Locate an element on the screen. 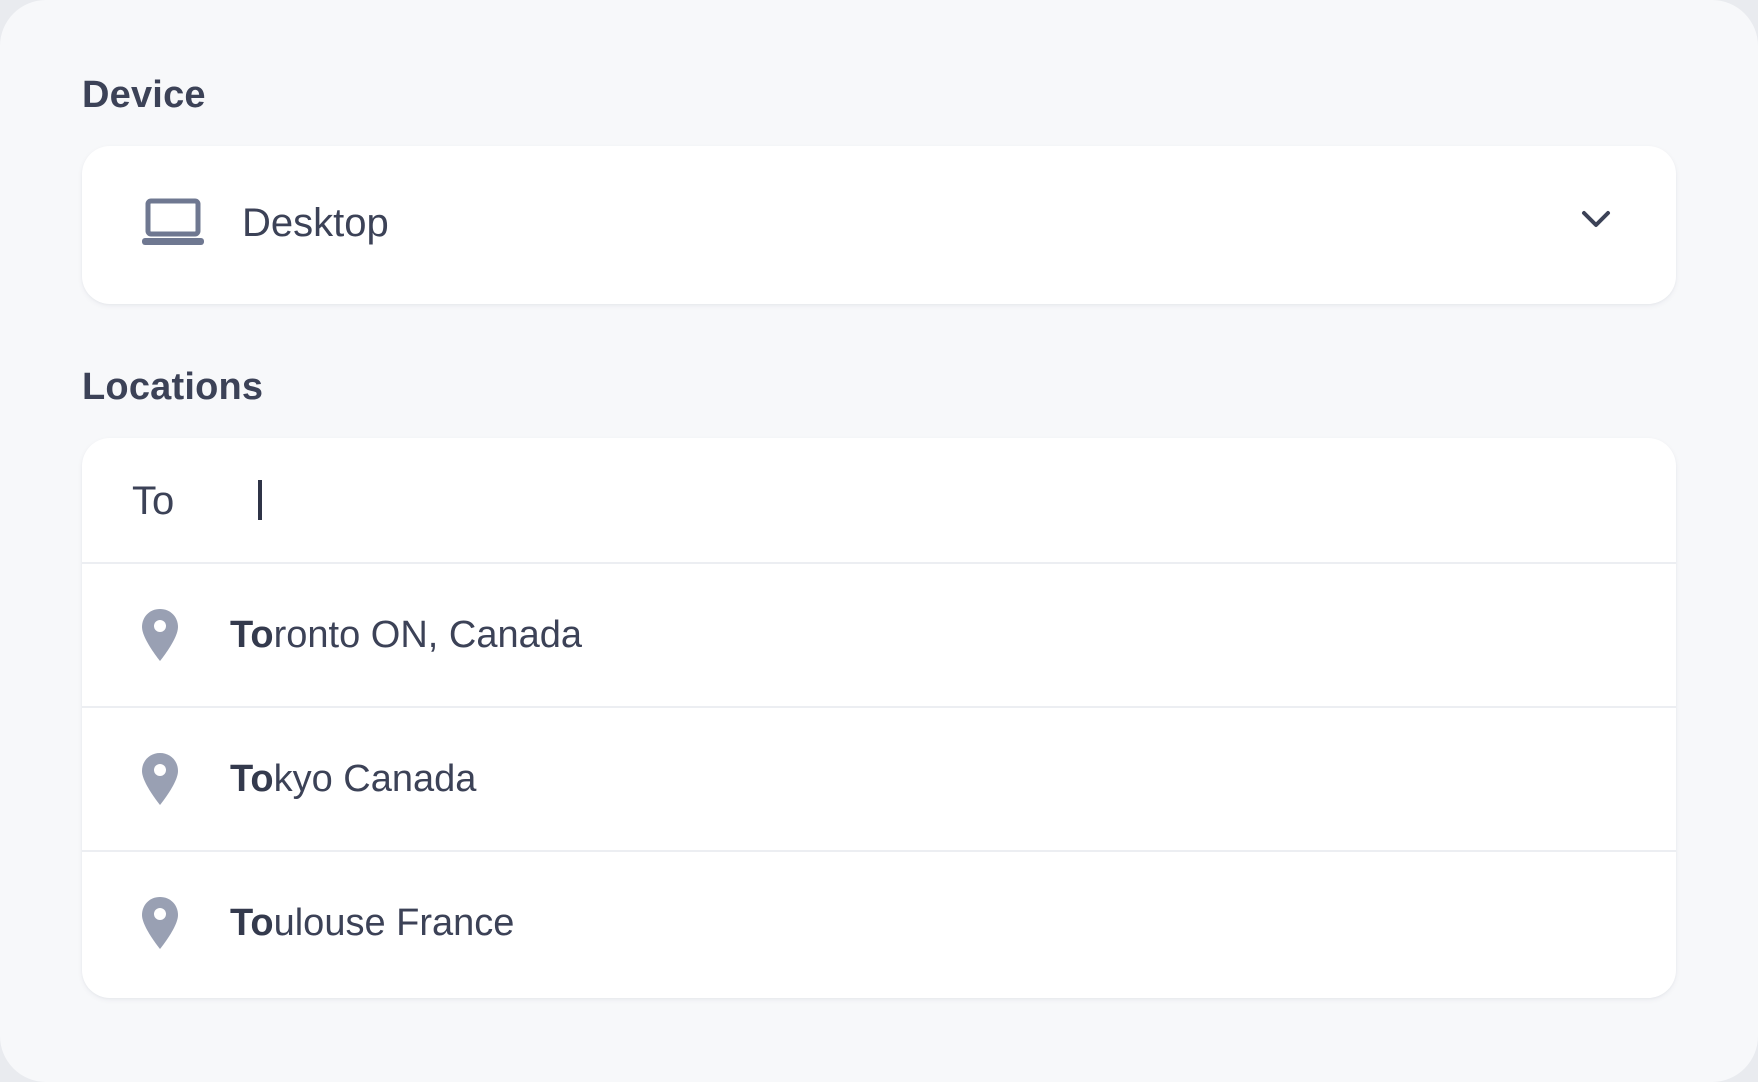  locations-section-label: Locations is located at coordinates (173, 387).